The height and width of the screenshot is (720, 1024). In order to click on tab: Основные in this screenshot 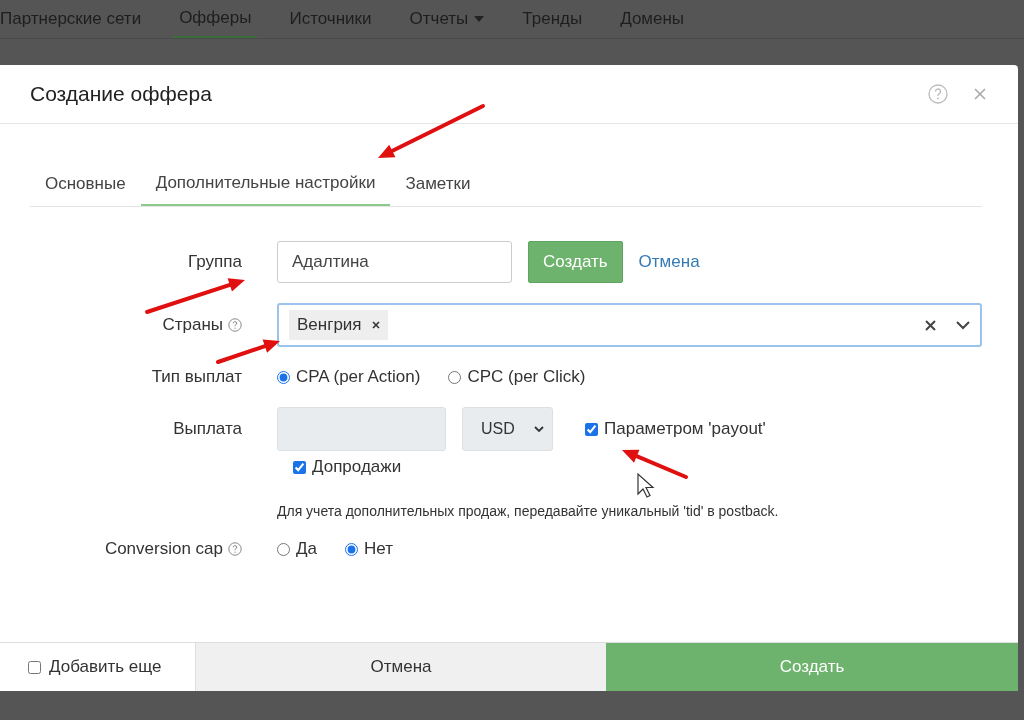, I will do `click(85, 184)`.